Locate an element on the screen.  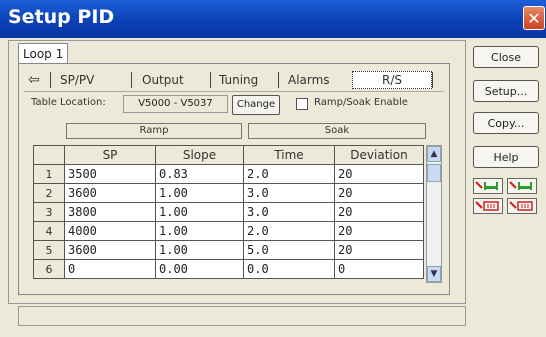
column-header-time: Time is located at coordinates (289, 155).